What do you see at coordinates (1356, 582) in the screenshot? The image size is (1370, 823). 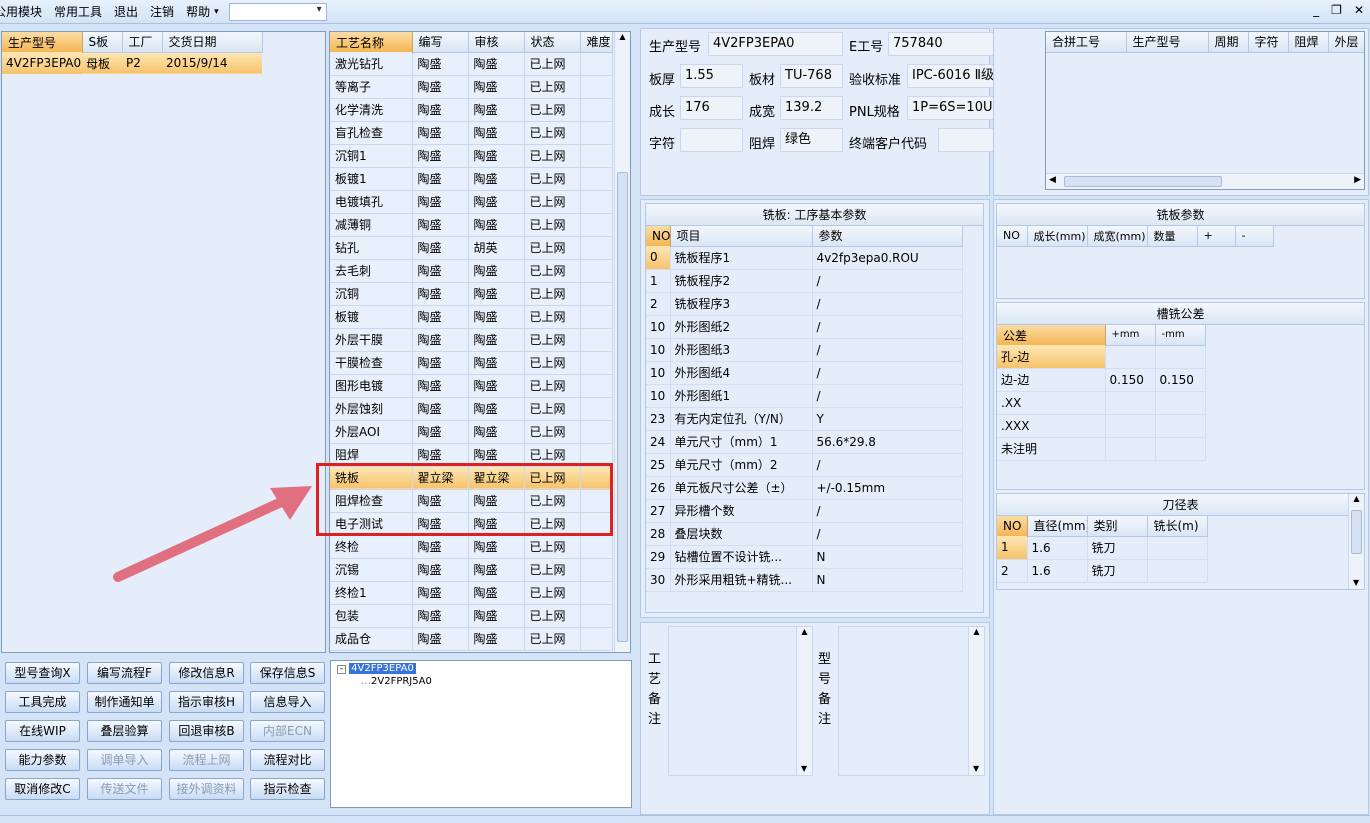 I see `scroll-down-icon: ▼` at bounding box center [1356, 582].